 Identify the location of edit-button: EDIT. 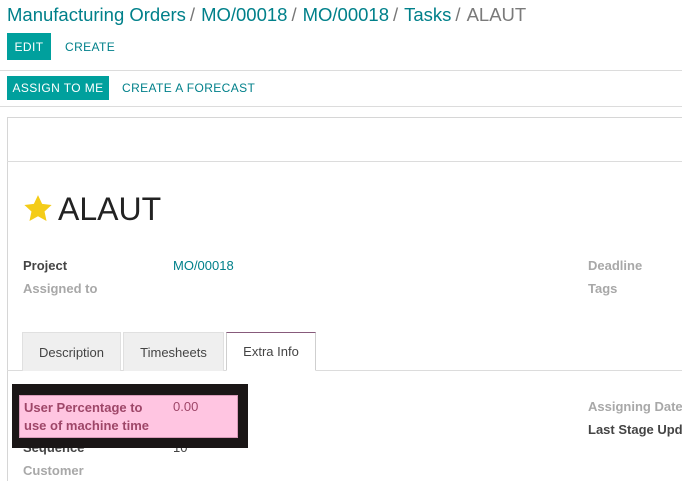
(29, 46).